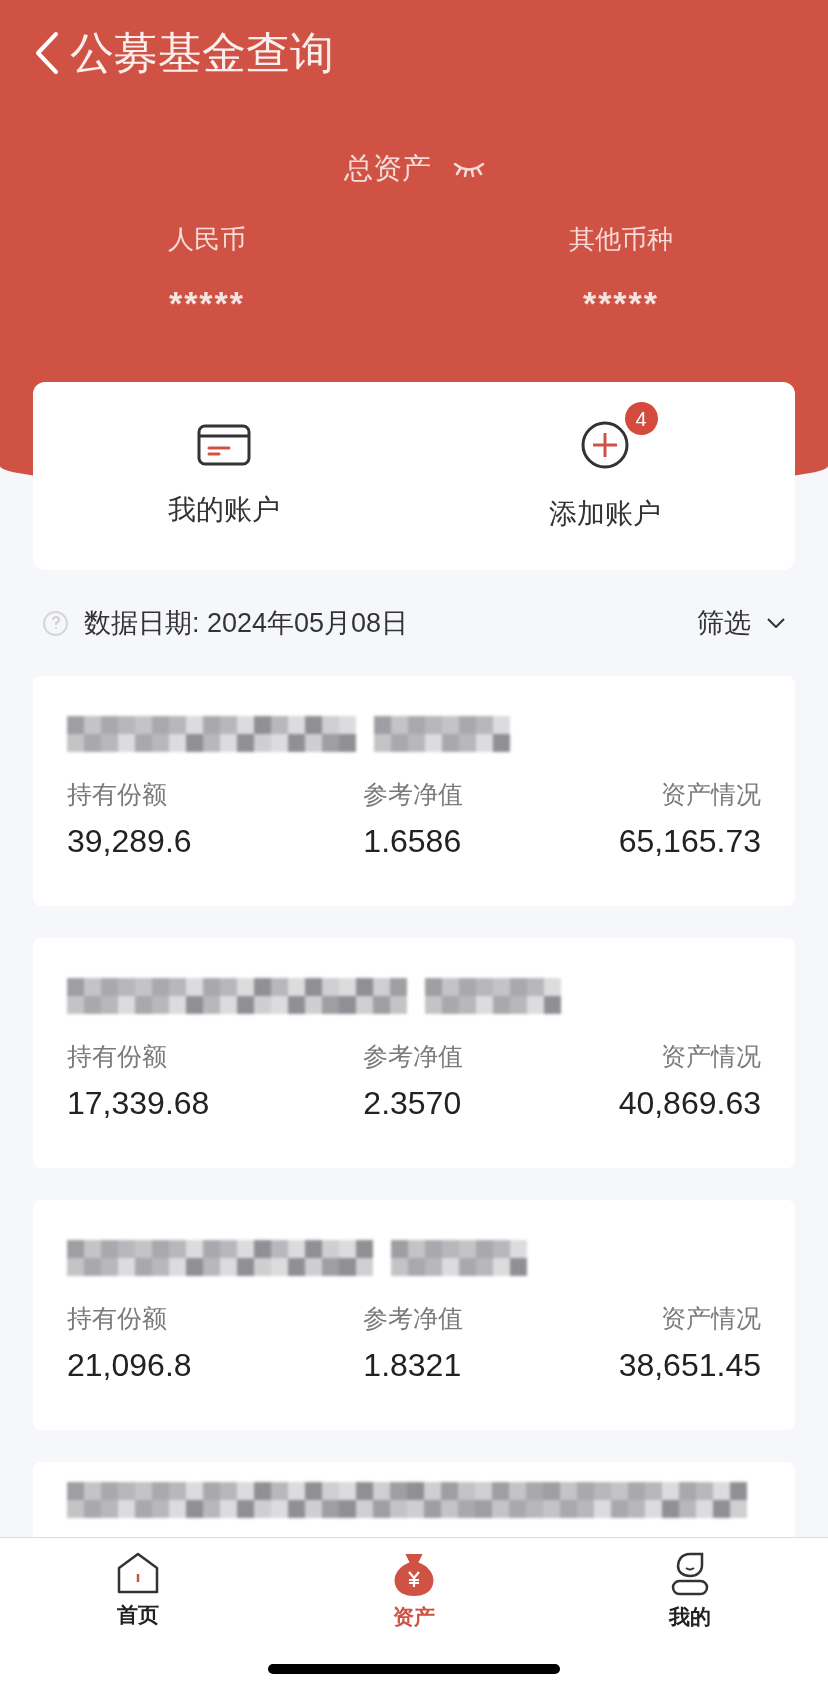 The width and height of the screenshot is (828, 1703). Describe the element at coordinates (129, 1365) in the screenshot. I see `column-value: 21,096.8` at that location.